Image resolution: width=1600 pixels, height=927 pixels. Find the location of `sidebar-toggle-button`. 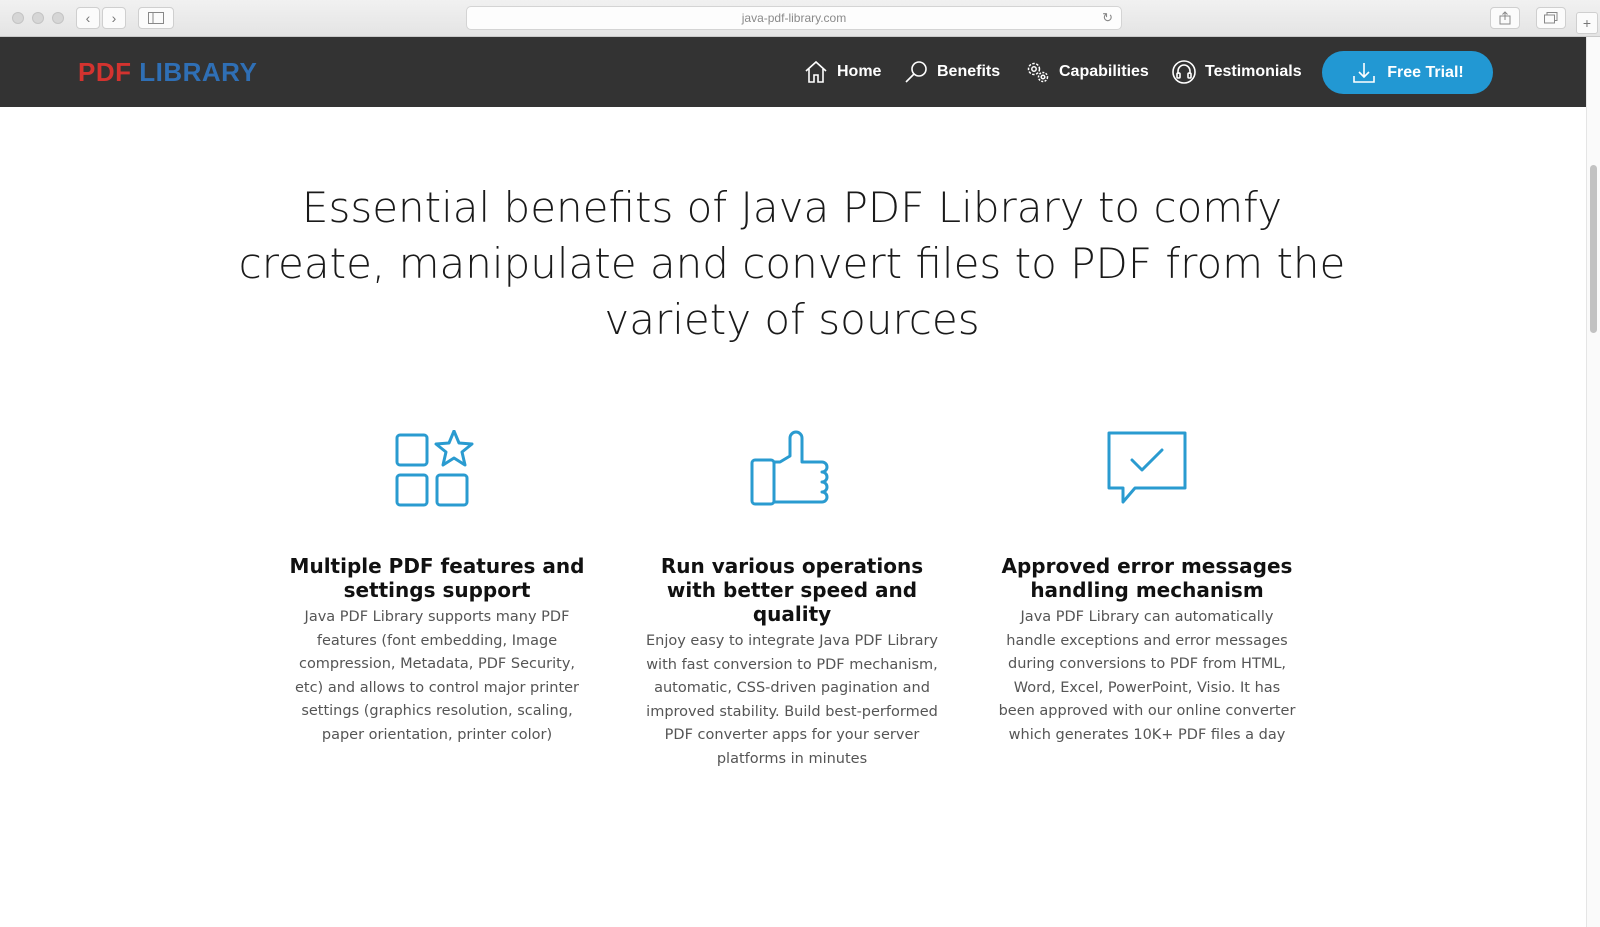

sidebar-toggle-button is located at coordinates (156, 18).